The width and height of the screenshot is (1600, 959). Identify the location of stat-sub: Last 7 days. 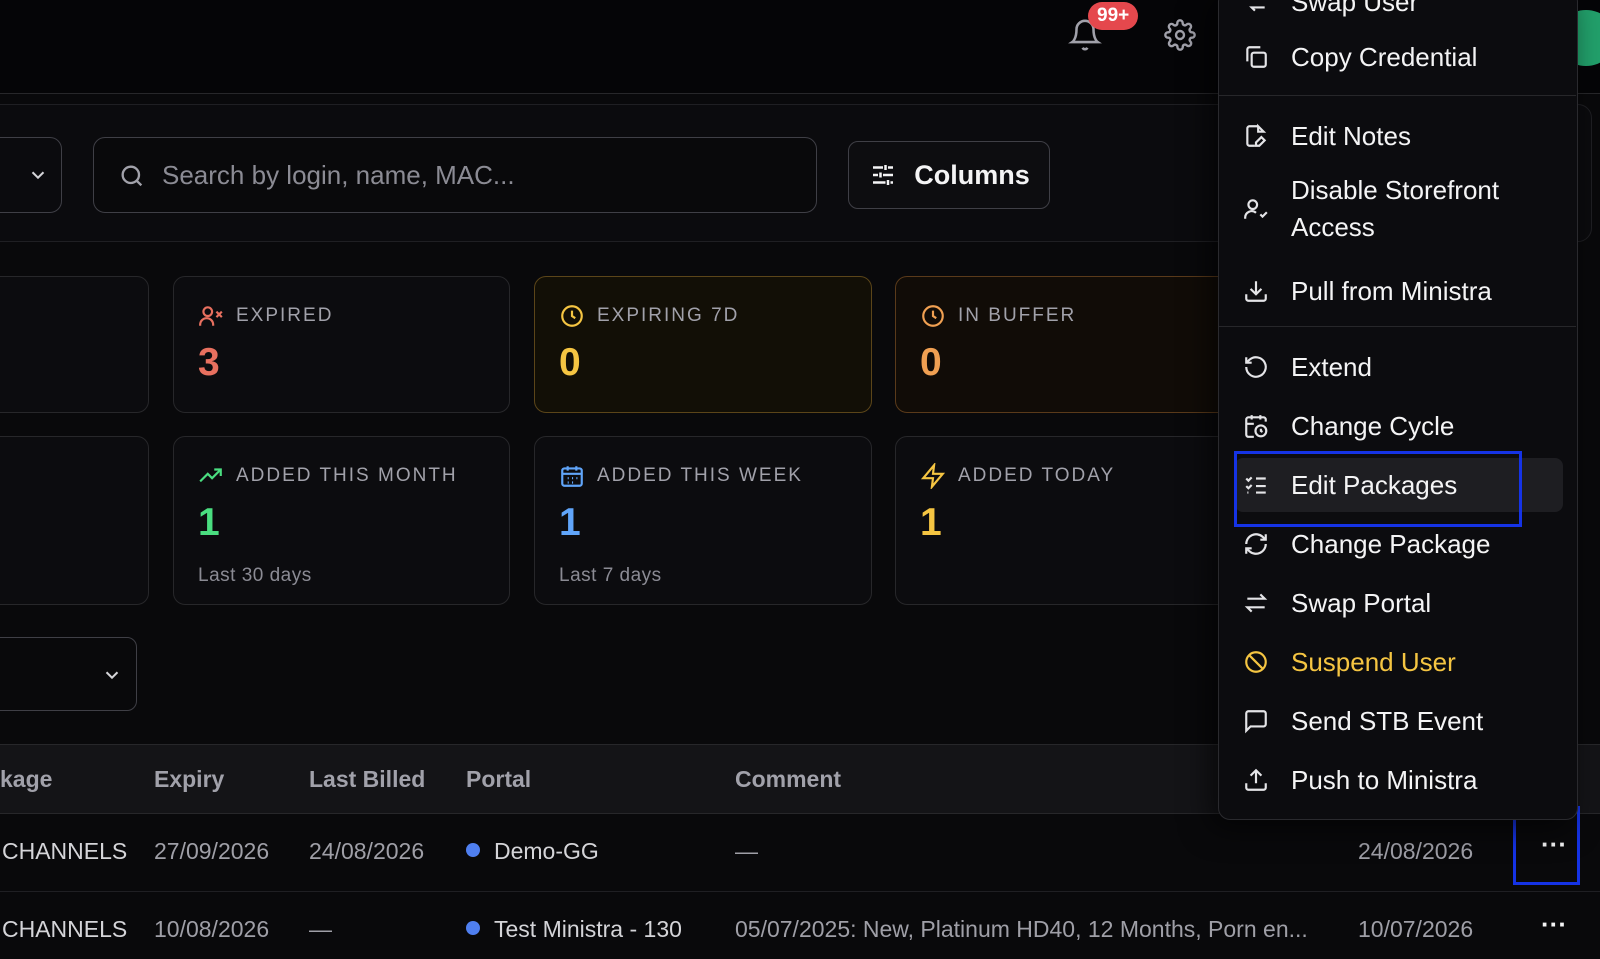
(610, 575).